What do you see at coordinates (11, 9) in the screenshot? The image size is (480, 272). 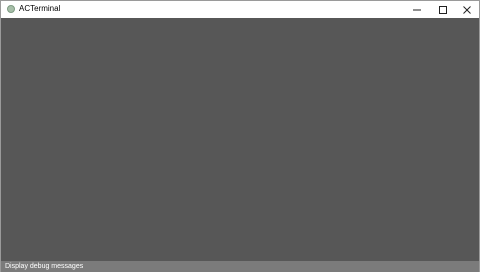 I see `app-icon` at bounding box center [11, 9].